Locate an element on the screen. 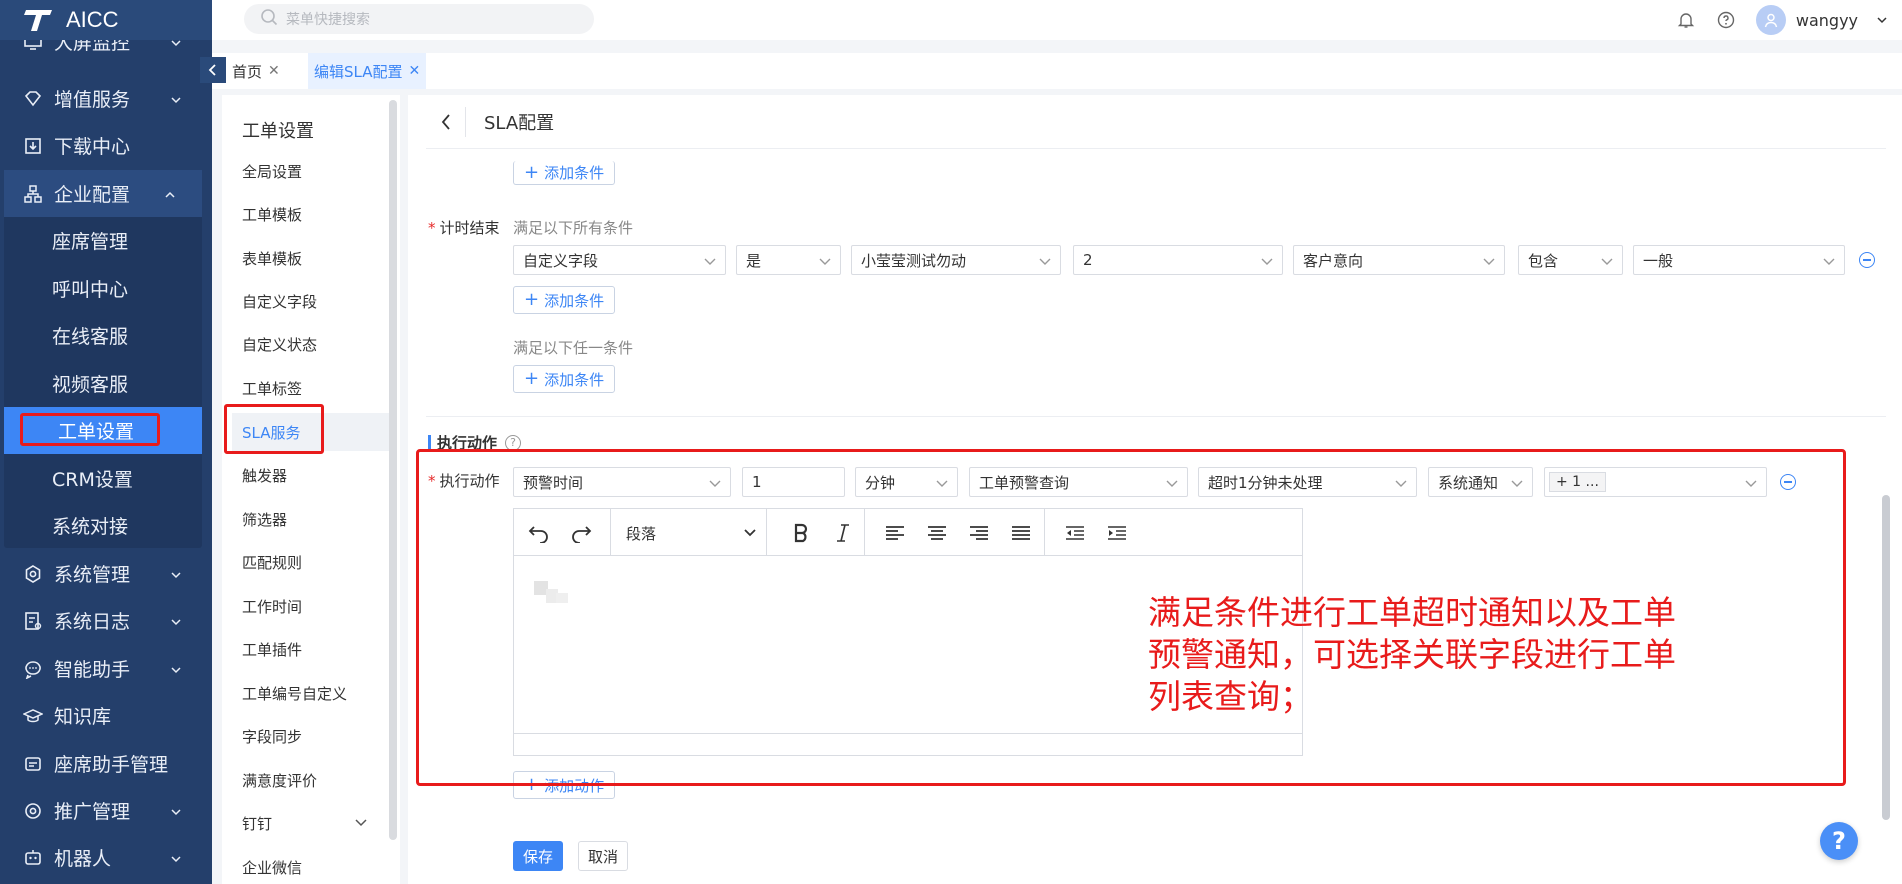 This screenshot has height=884, width=1902. condition-number-select: 2 is located at coordinates (1178, 260).